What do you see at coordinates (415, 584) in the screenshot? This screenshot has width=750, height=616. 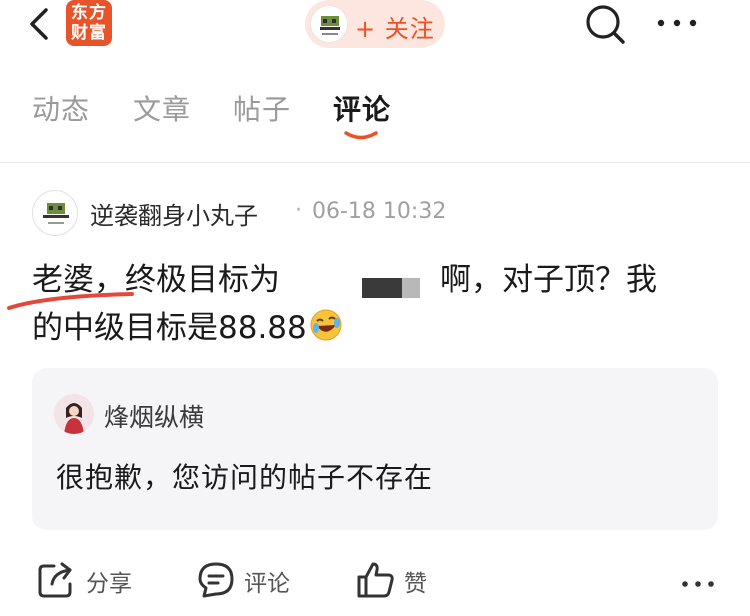 I see `like-label: 赞` at bounding box center [415, 584].